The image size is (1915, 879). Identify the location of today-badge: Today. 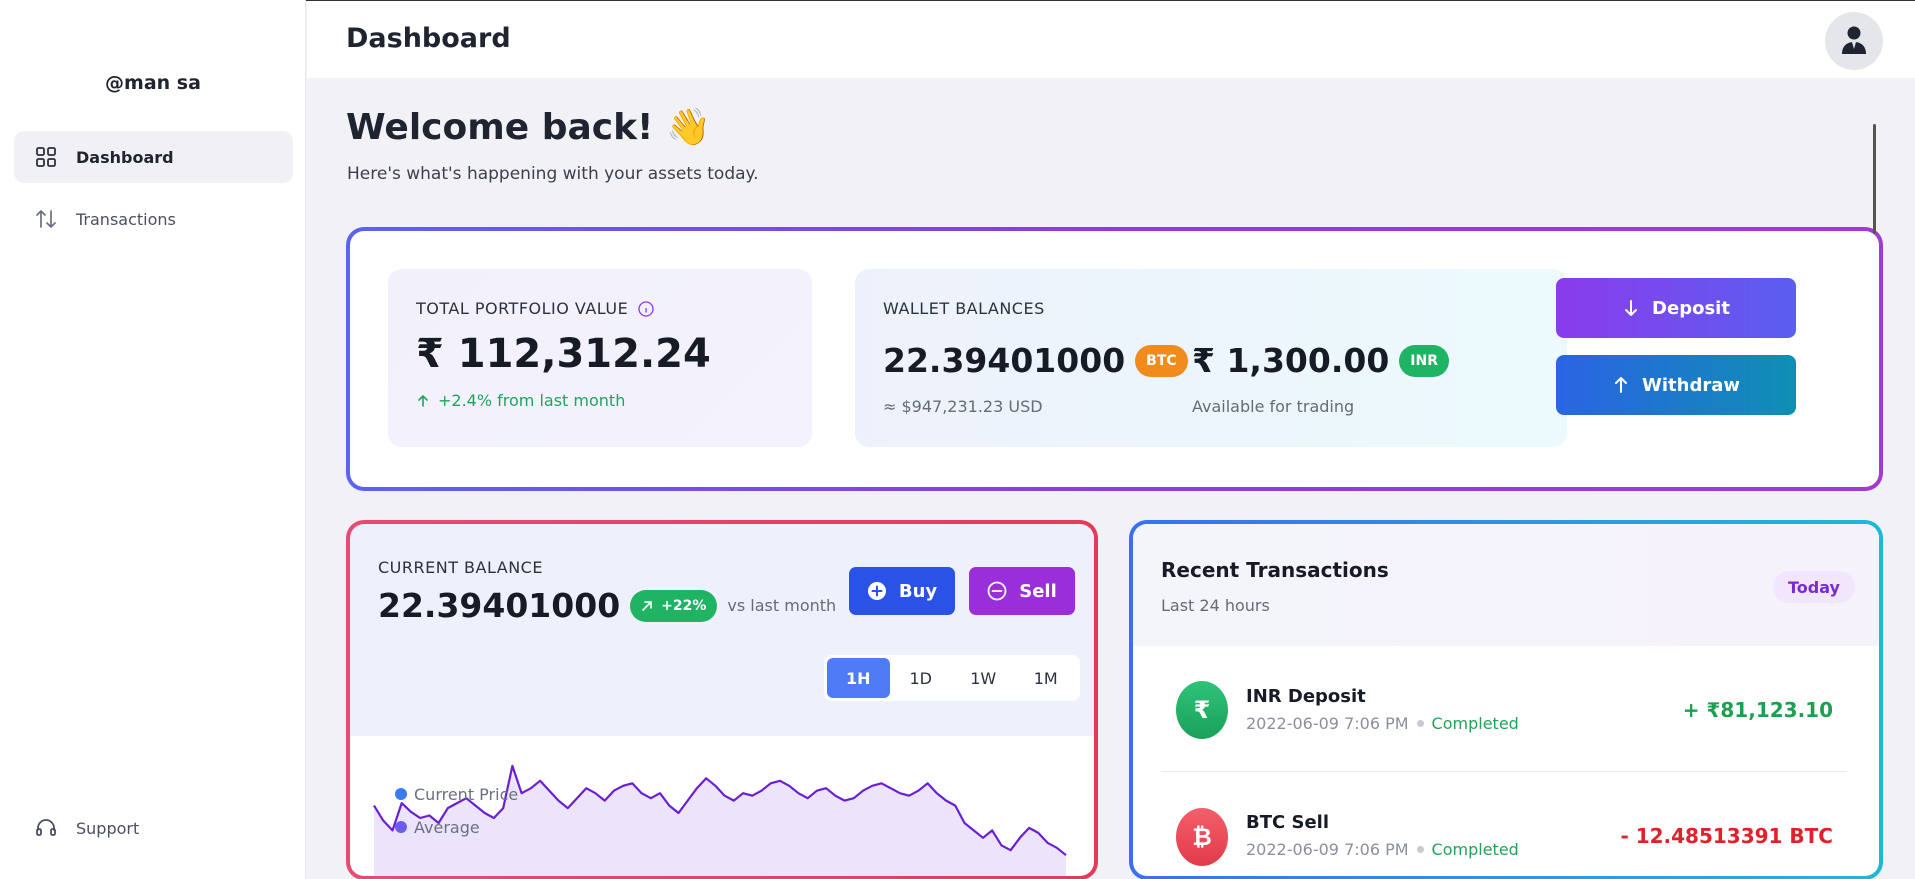
(1814, 587).